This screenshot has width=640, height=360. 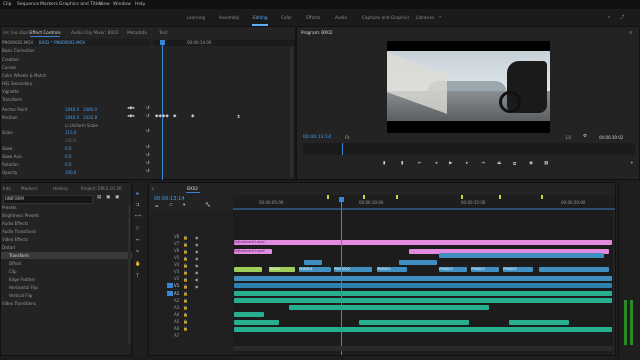 What do you see at coordinates (176, 243) in the screenshot?
I see `track-label-v7: V7` at bounding box center [176, 243].